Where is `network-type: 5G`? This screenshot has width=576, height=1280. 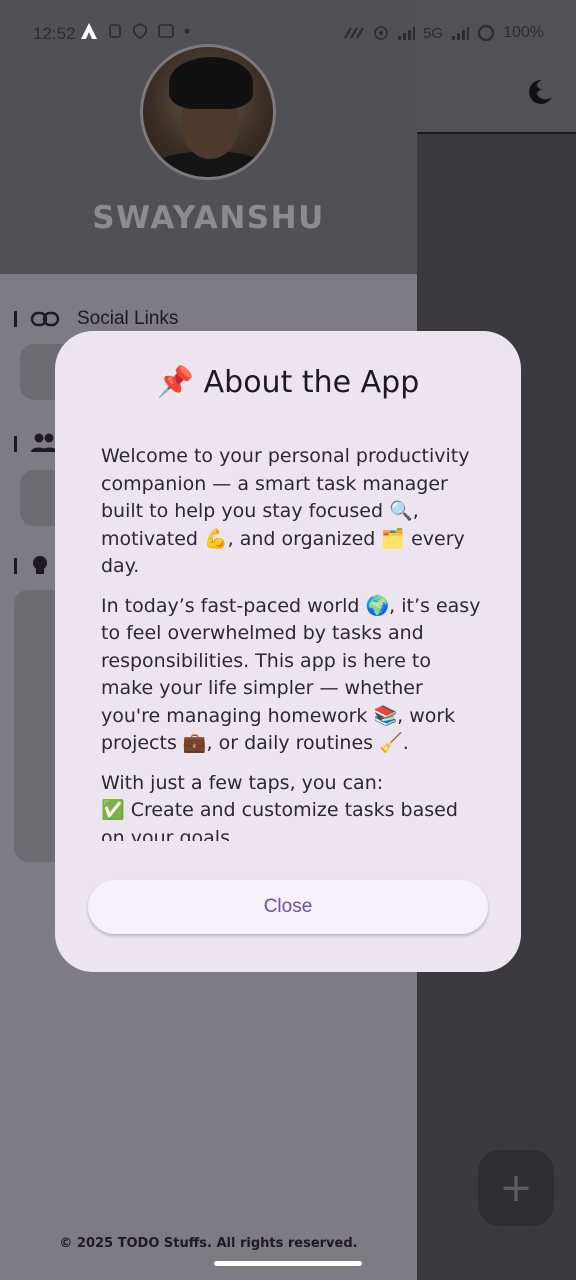 network-type: 5G is located at coordinates (433, 33).